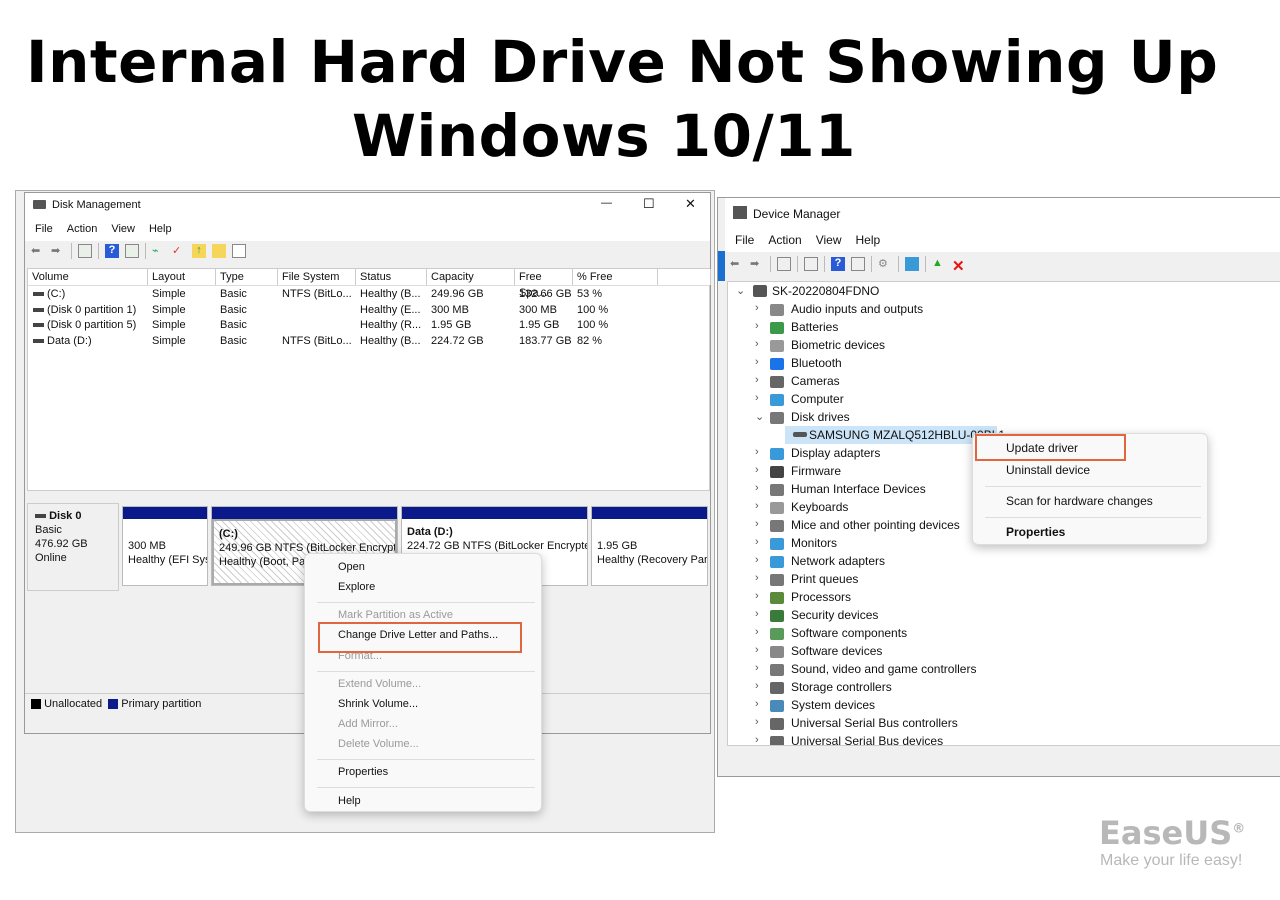 The width and height of the screenshot is (1280, 900). What do you see at coordinates (833, 705) in the screenshot?
I see `tree-category: System devices` at bounding box center [833, 705].